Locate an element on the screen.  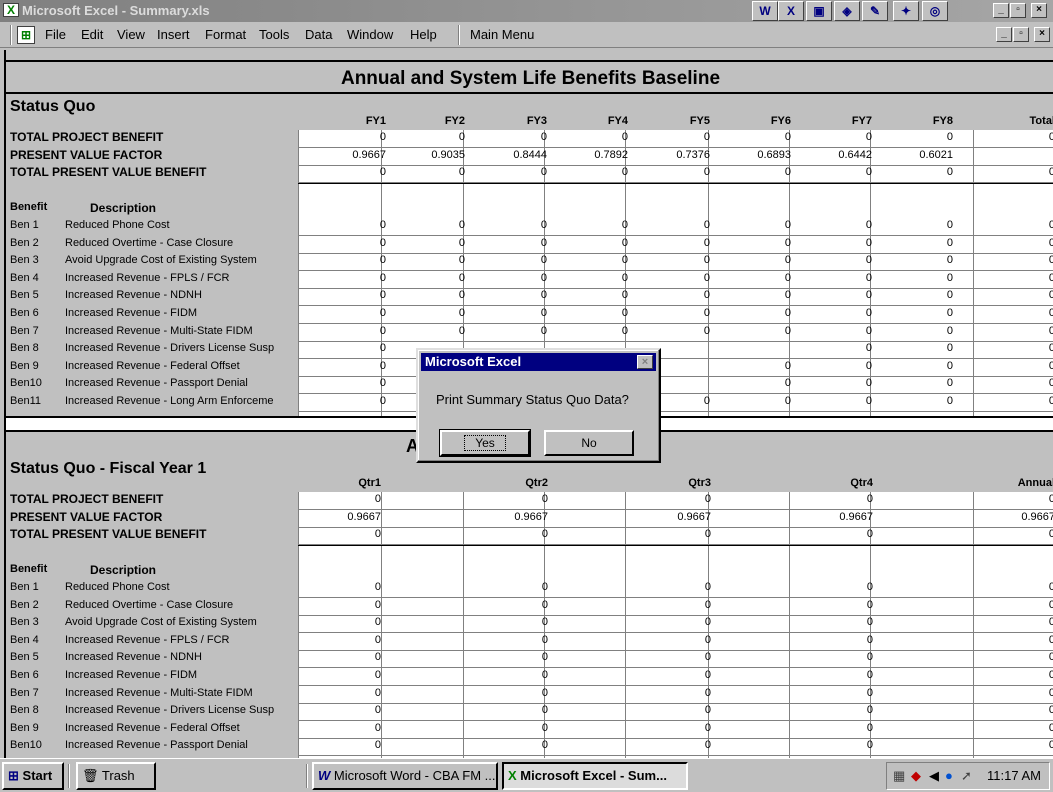
menu-file: File is located at coordinates (55, 34).